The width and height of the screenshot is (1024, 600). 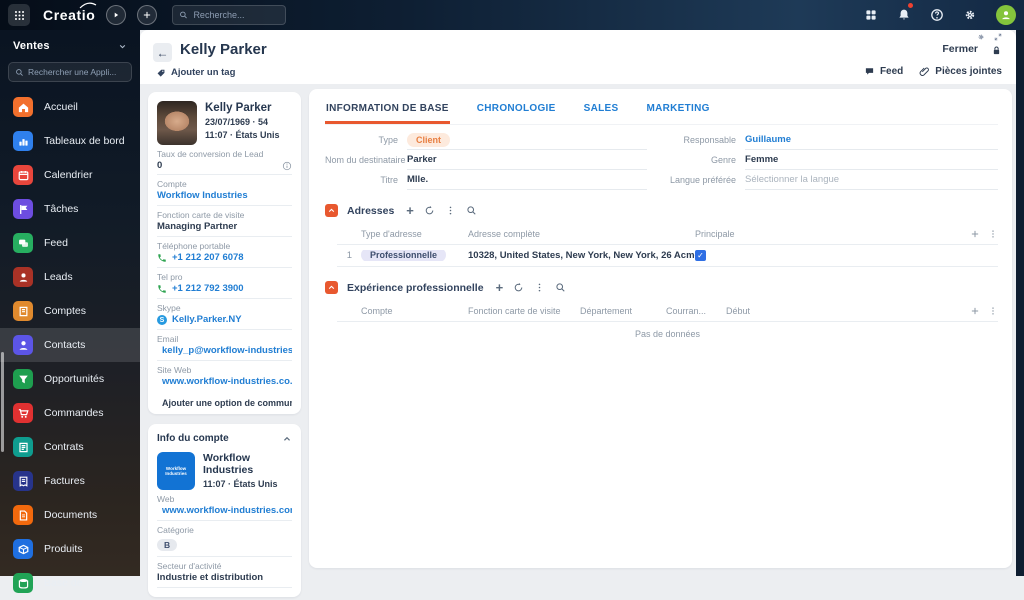 I want to click on account-field-web: Web www.workflow-industries.com, so click(x=224, y=505).